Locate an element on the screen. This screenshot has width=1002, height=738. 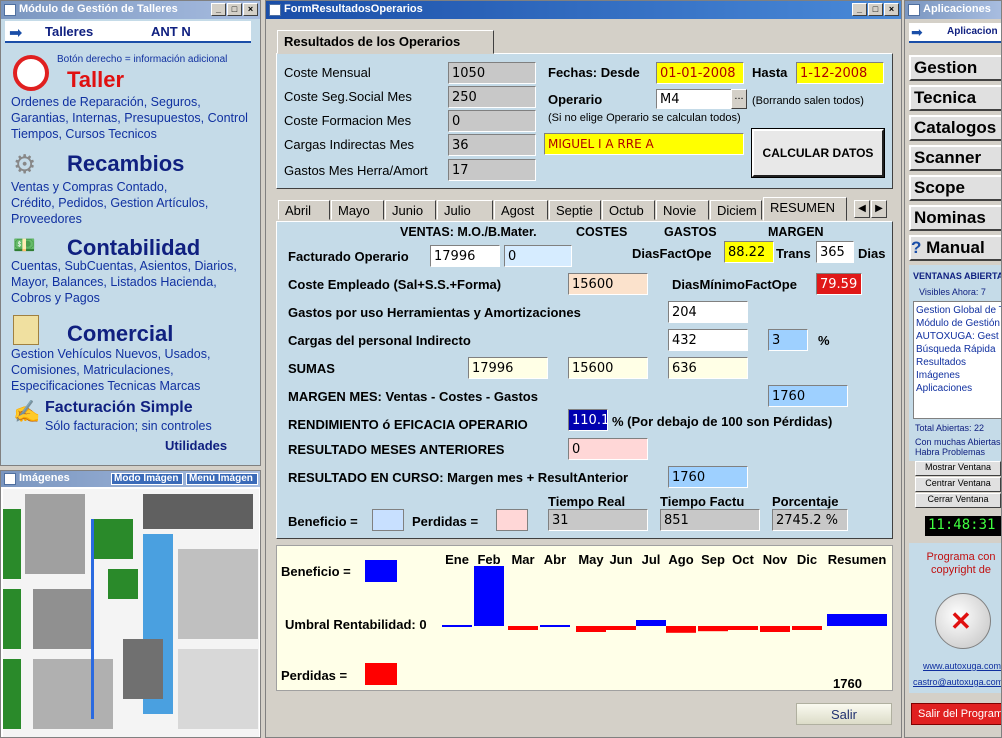
nominas-button: Nominas is located at coordinates (955, 218).